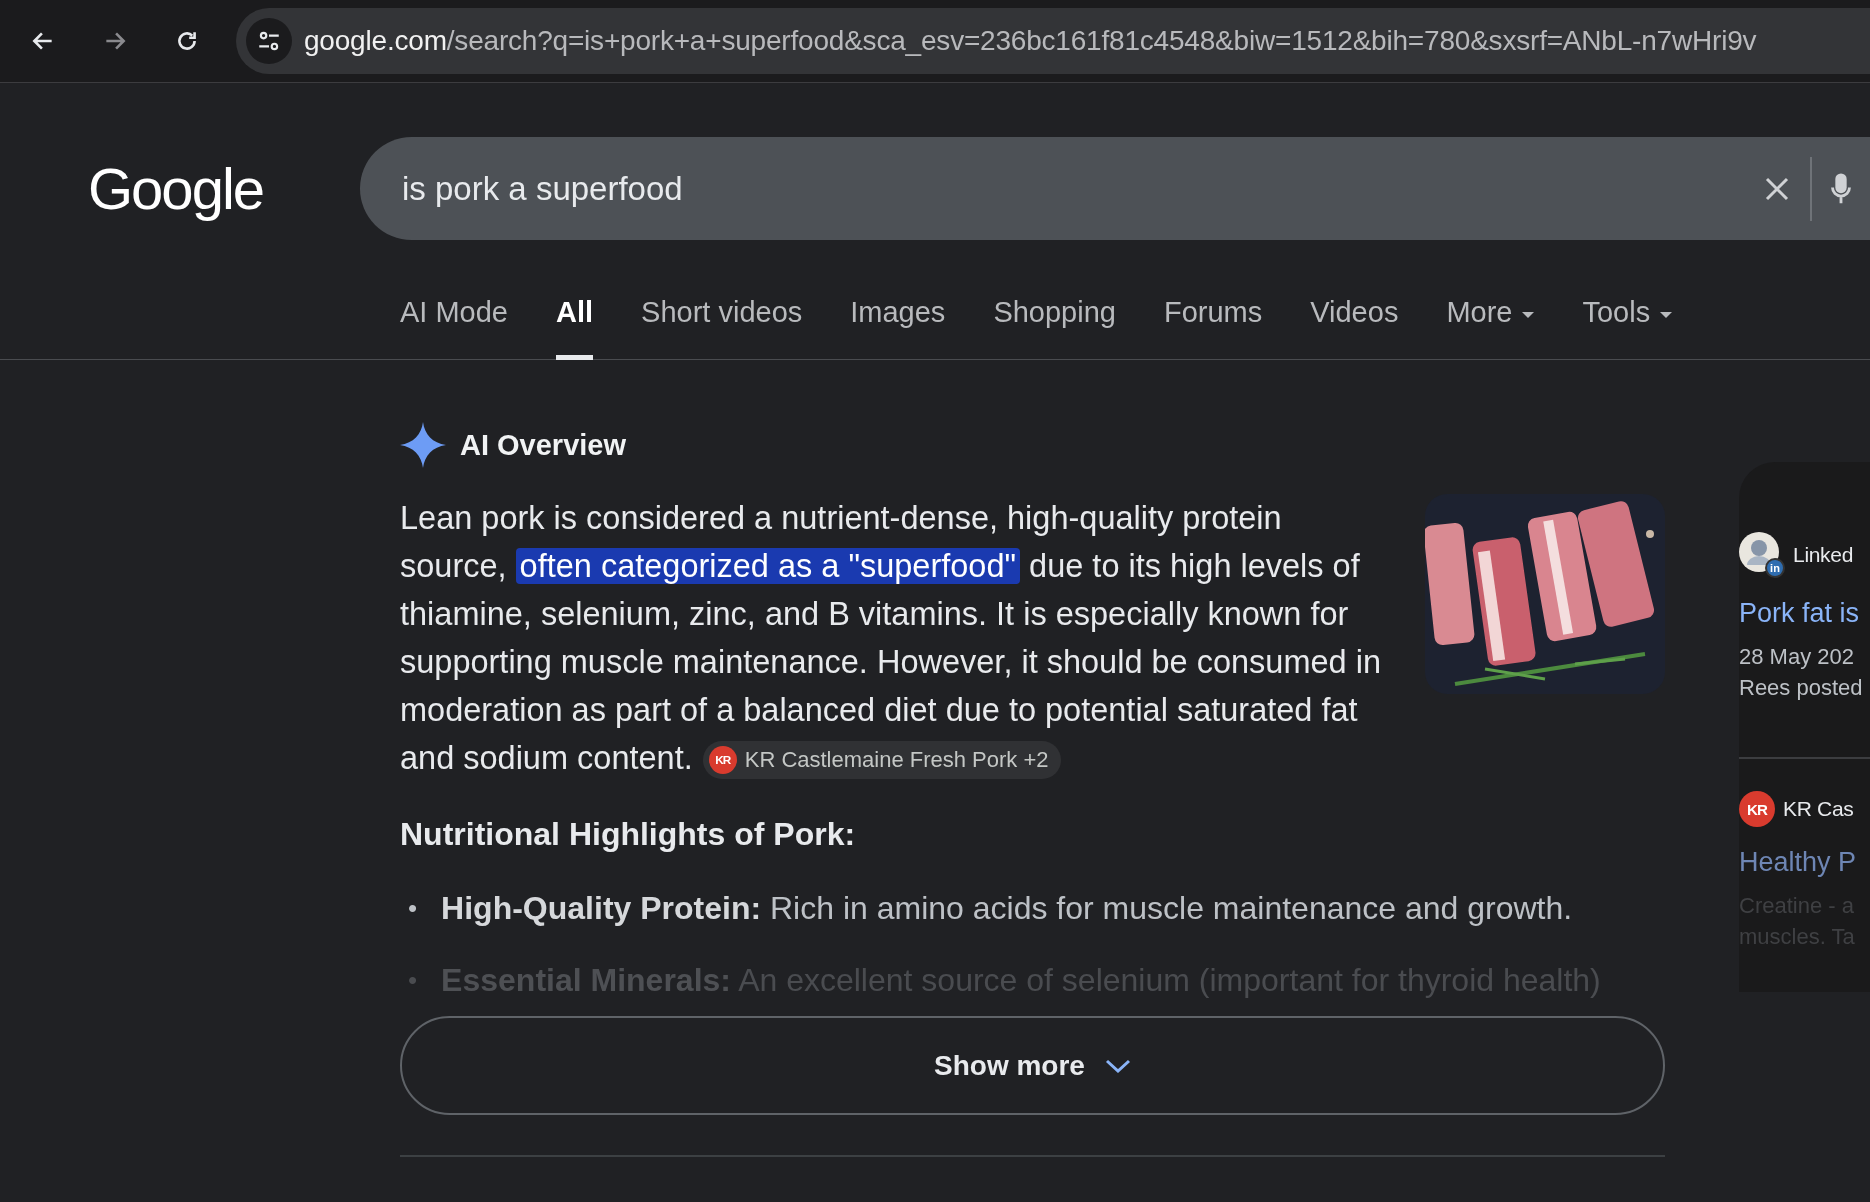 The image size is (1870, 1202). What do you see at coordinates (1804, 613) in the screenshot?
I see `result-link: Pork fat is` at bounding box center [1804, 613].